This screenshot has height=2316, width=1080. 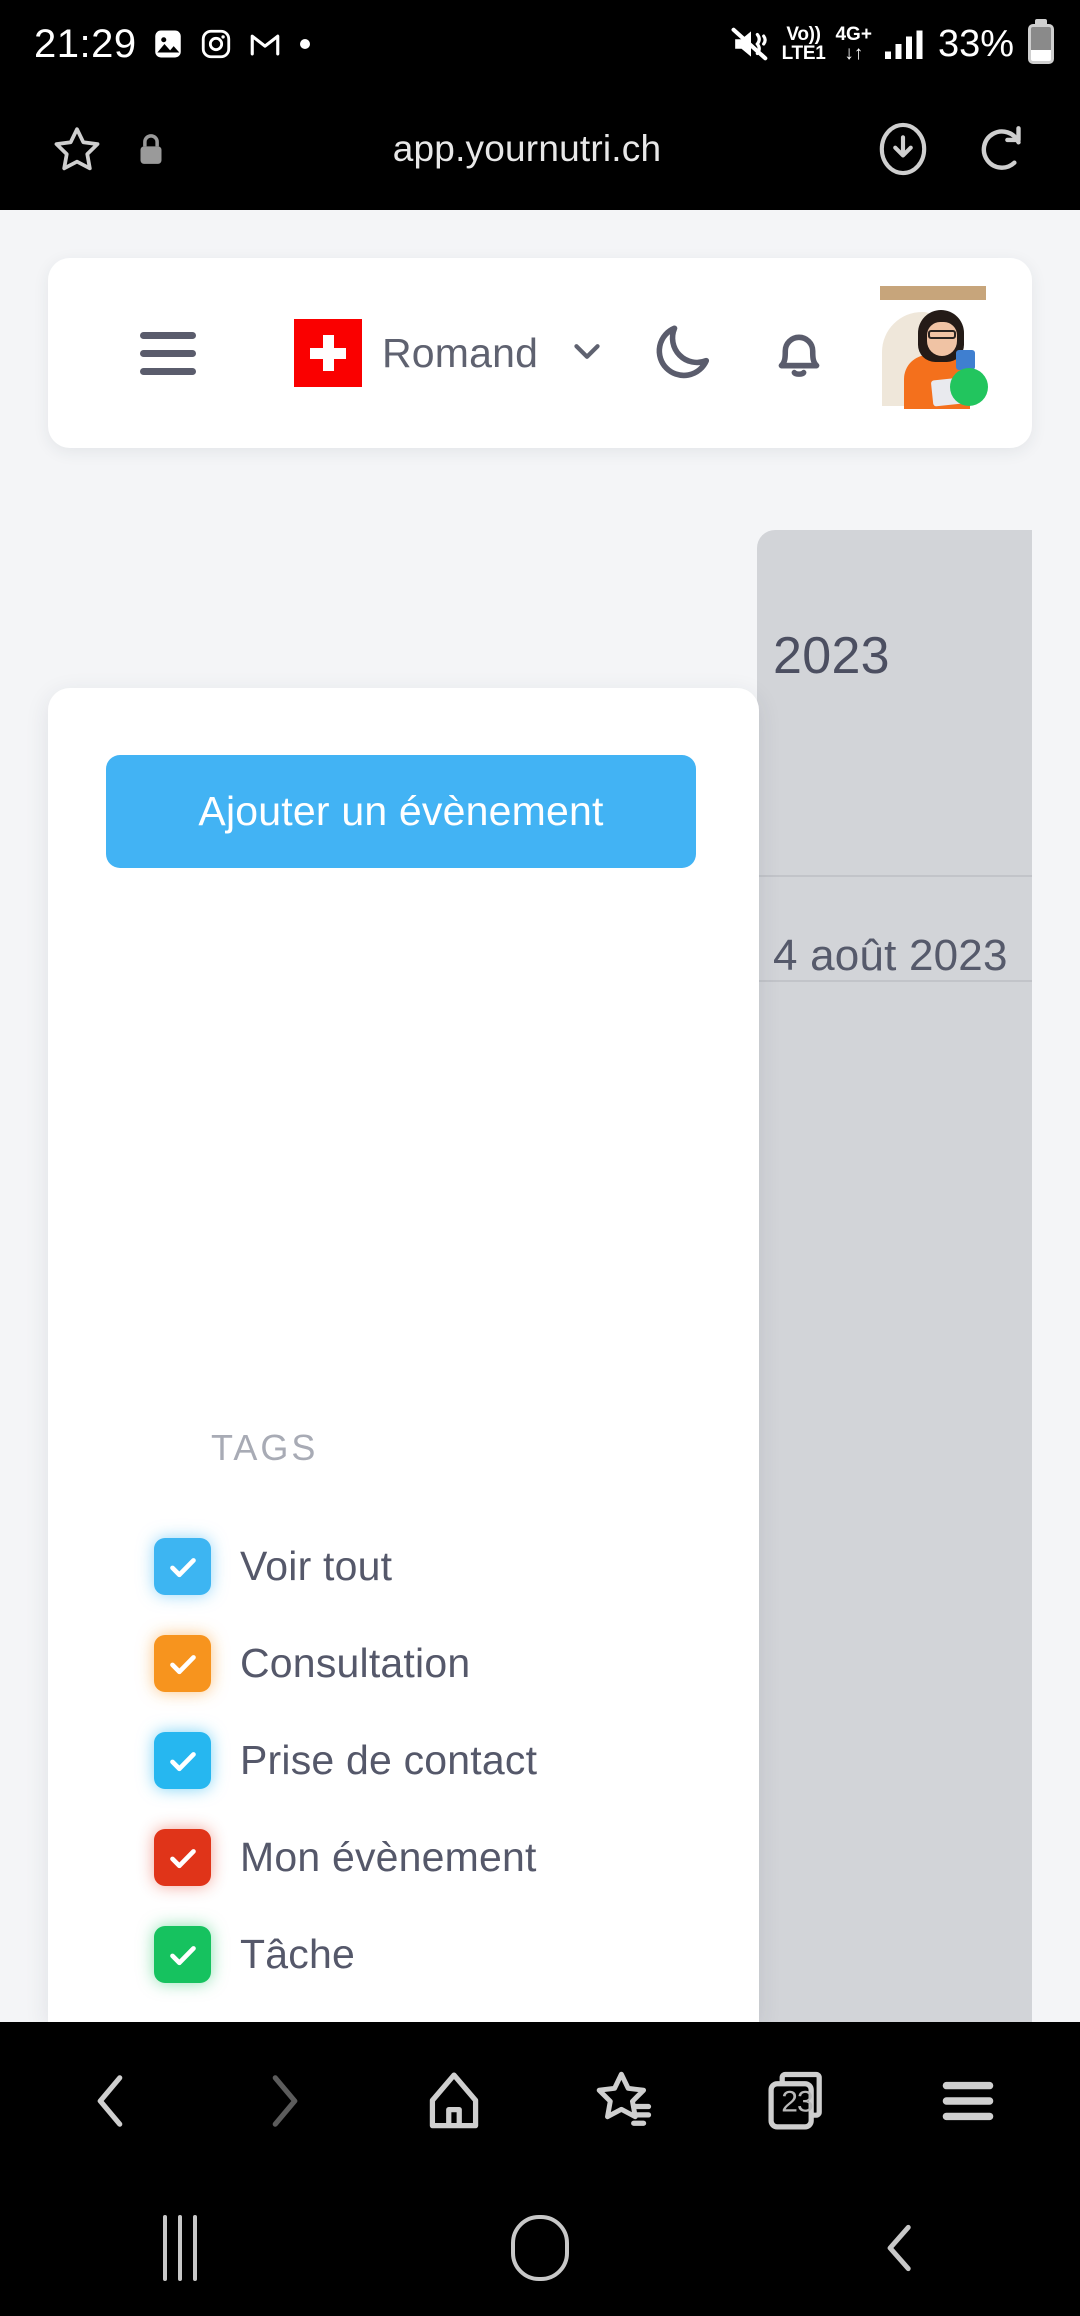 I want to click on home-button, so click(x=540, y=2248).